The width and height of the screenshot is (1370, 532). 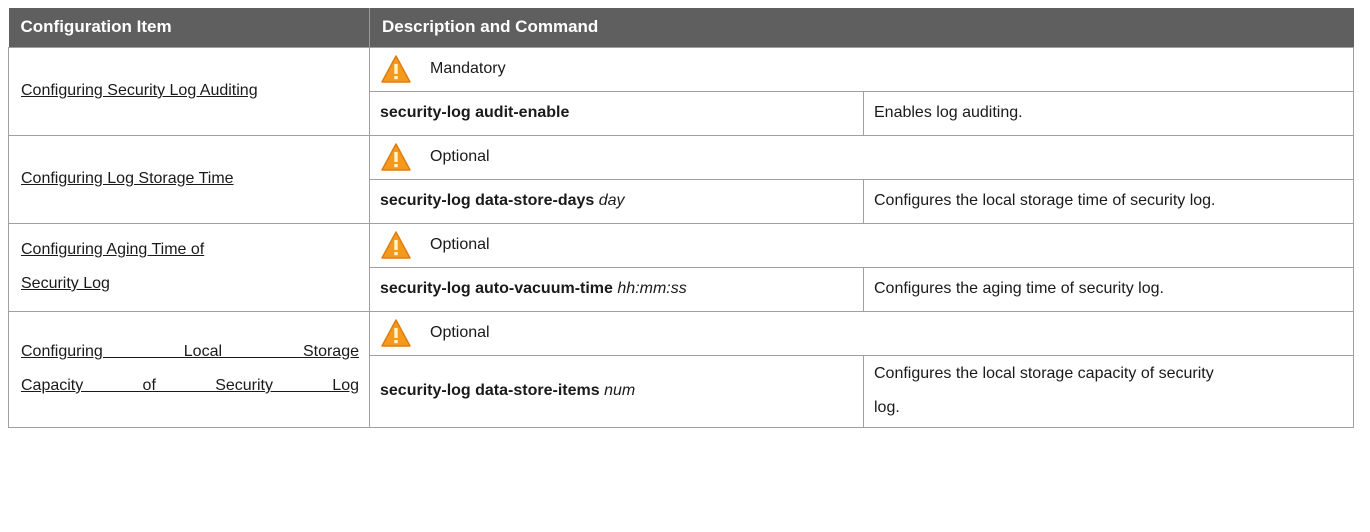 What do you see at coordinates (190, 385) in the screenshot?
I see `config-item-line: Capacity of Security Log` at bounding box center [190, 385].